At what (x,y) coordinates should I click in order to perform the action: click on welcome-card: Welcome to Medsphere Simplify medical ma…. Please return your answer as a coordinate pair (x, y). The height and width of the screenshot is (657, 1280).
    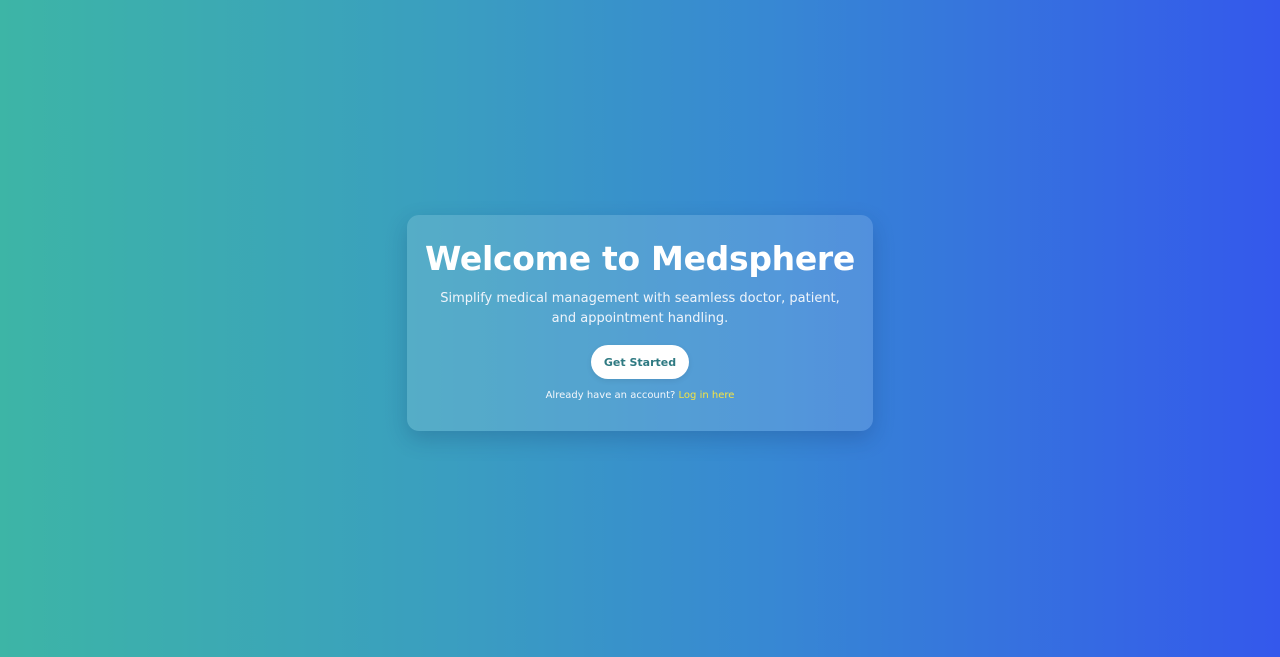
    Looking at the image, I should click on (640, 323).